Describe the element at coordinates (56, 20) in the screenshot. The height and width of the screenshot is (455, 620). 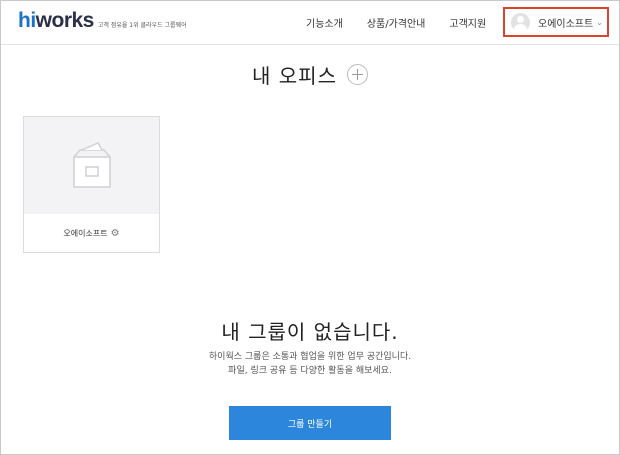
I see `logo-wordmark: hiworks` at that location.